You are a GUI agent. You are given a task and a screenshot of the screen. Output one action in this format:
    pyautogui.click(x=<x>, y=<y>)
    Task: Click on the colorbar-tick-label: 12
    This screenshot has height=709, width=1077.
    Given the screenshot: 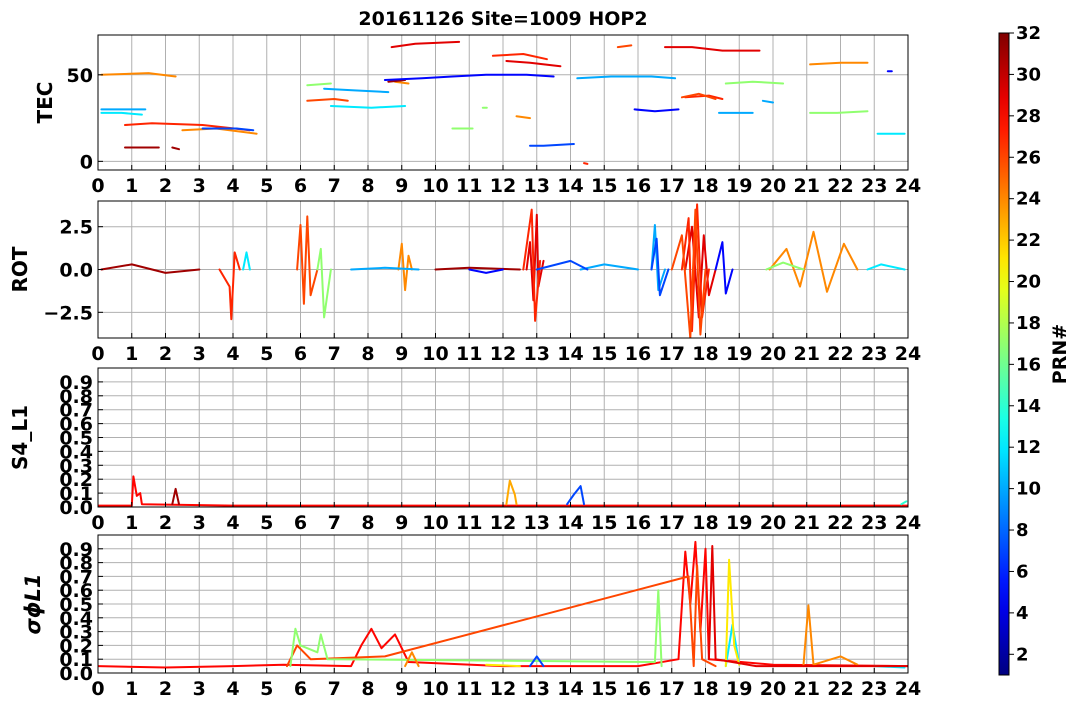 What is the action you would take?
    pyautogui.click(x=1028, y=447)
    